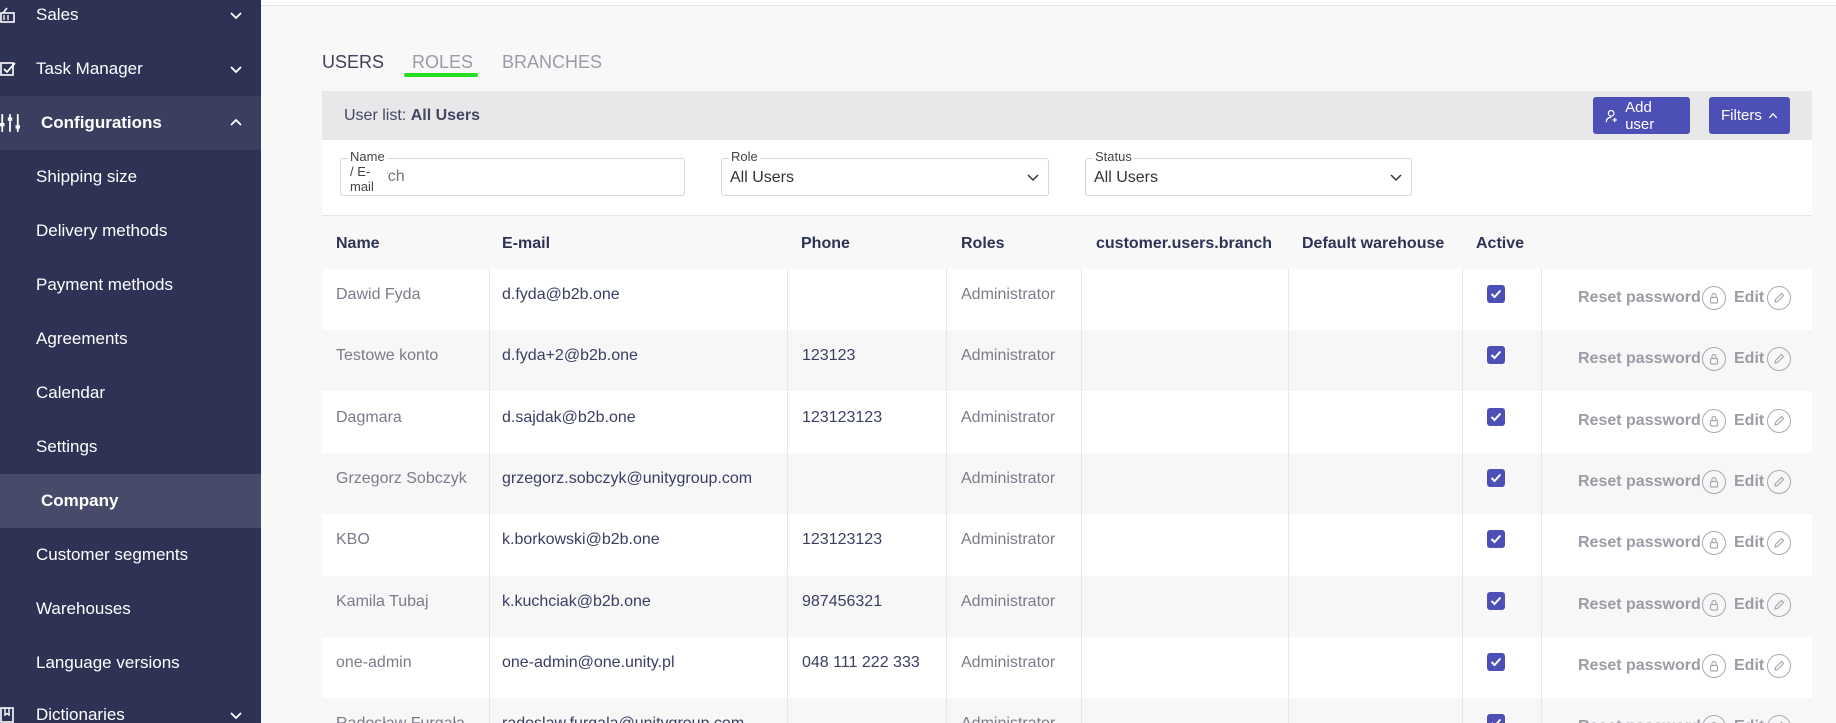 Image resolution: width=1836 pixels, height=723 pixels. Describe the element at coordinates (130, 501) in the screenshot. I see `sidebar-item-company: Company` at that location.